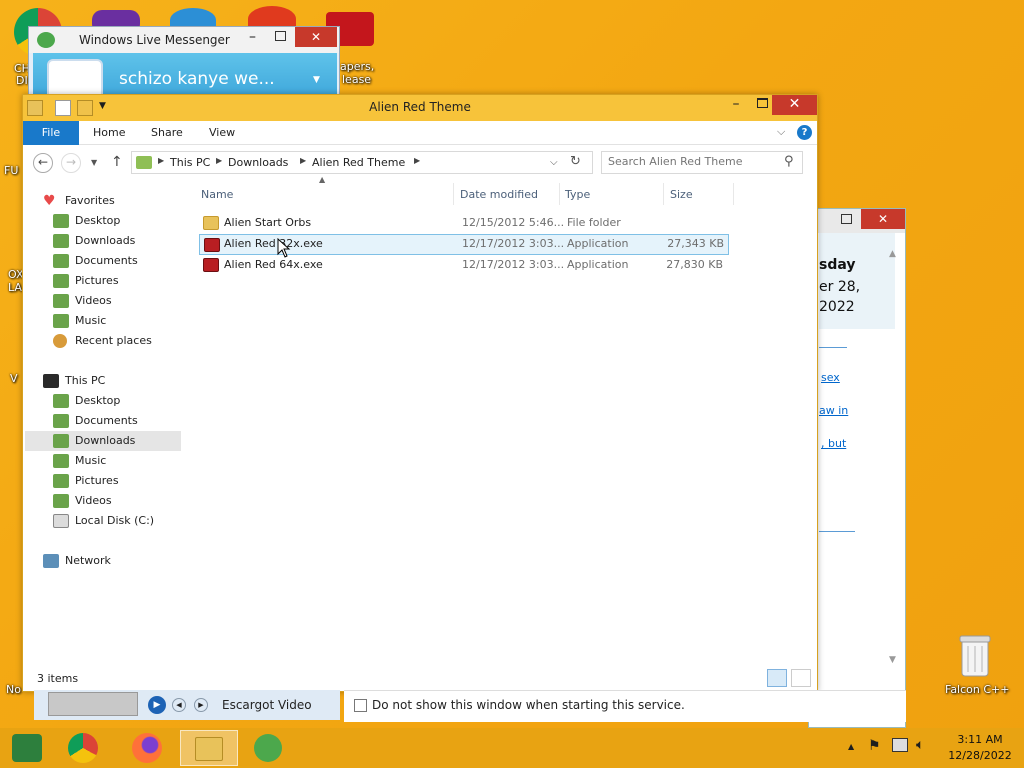  Describe the element at coordinates (837, 265) in the screenshot. I see `background-window-day: sday` at that location.